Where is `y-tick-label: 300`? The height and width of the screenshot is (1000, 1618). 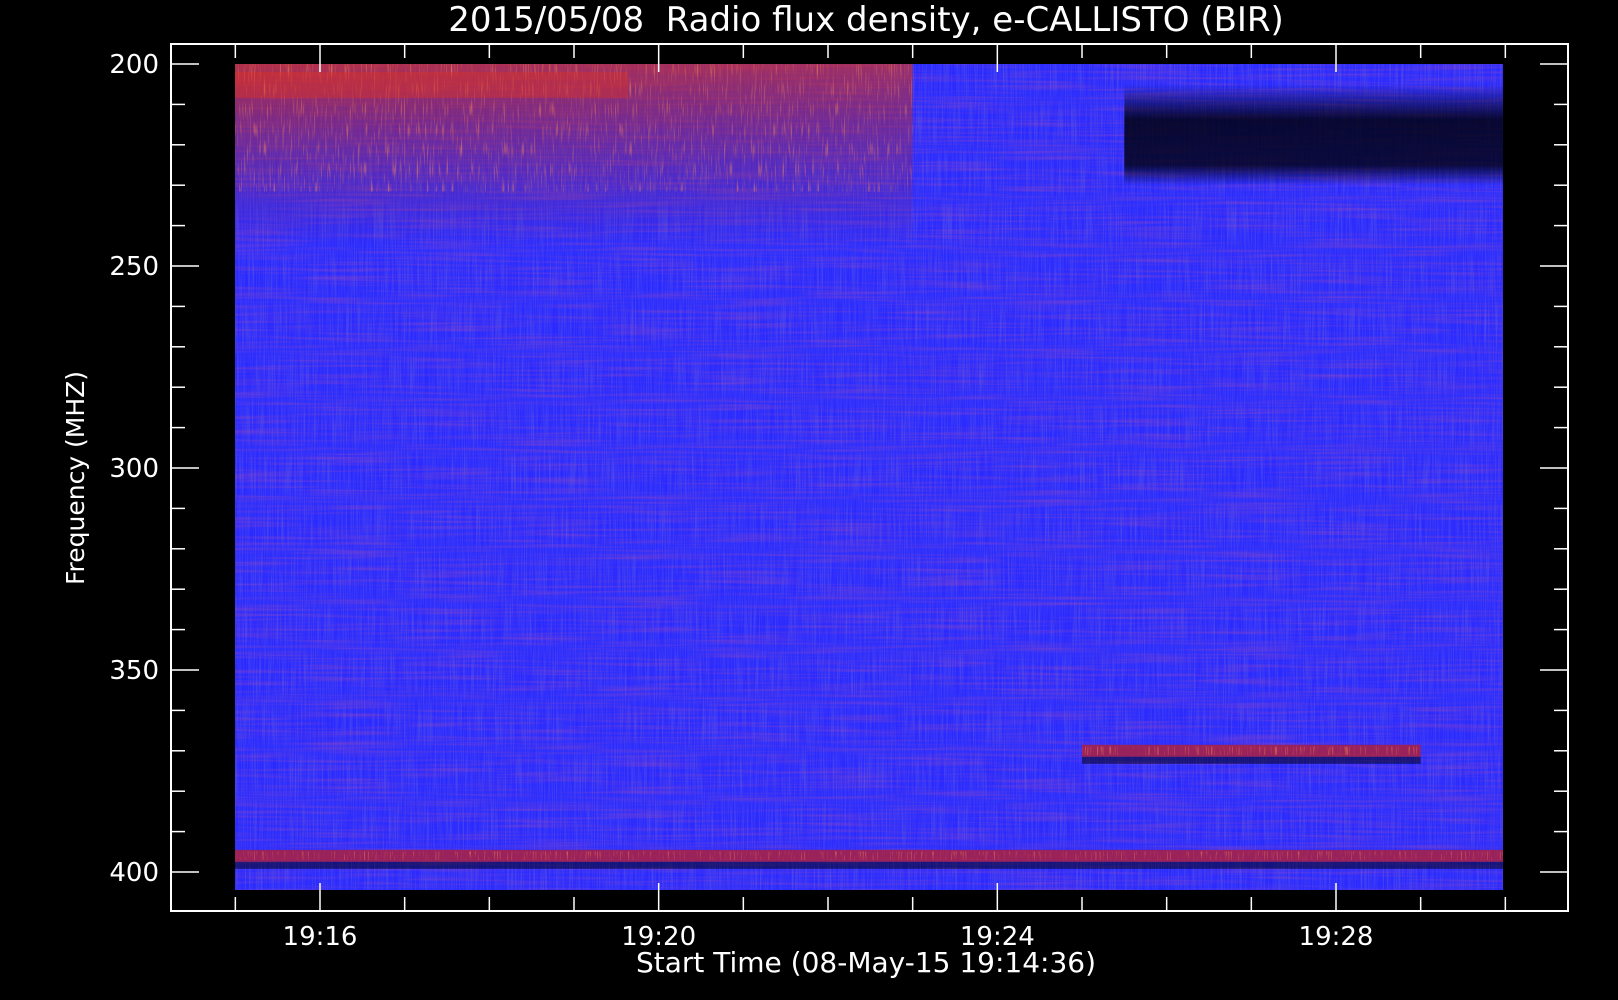
y-tick-label: 300 is located at coordinates (134, 469).